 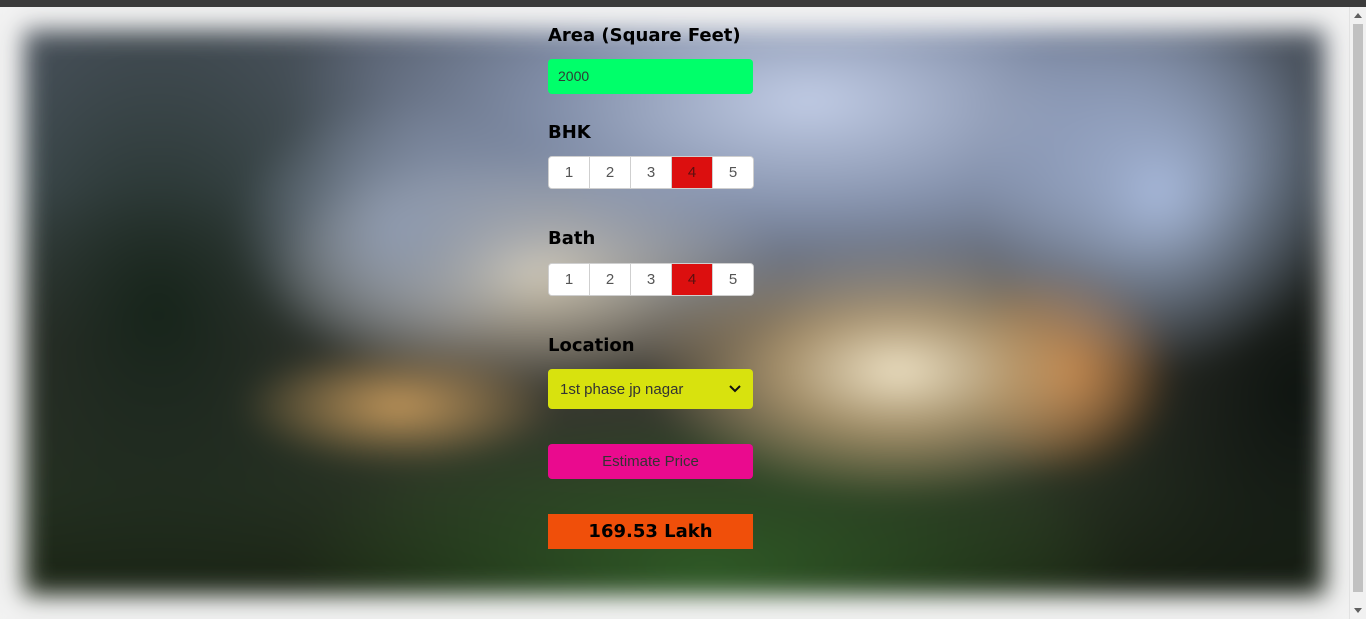 What do you see at coordinates (622, 389) in the screenshot?
I see `location-select-value: 1st phase jp nagar` at bounding box center [622, 389].